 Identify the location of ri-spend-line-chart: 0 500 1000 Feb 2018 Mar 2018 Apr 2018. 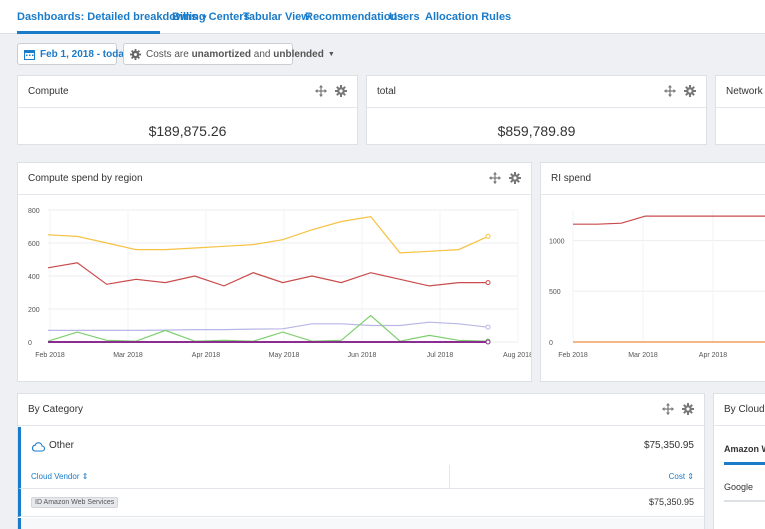
(657, 284).